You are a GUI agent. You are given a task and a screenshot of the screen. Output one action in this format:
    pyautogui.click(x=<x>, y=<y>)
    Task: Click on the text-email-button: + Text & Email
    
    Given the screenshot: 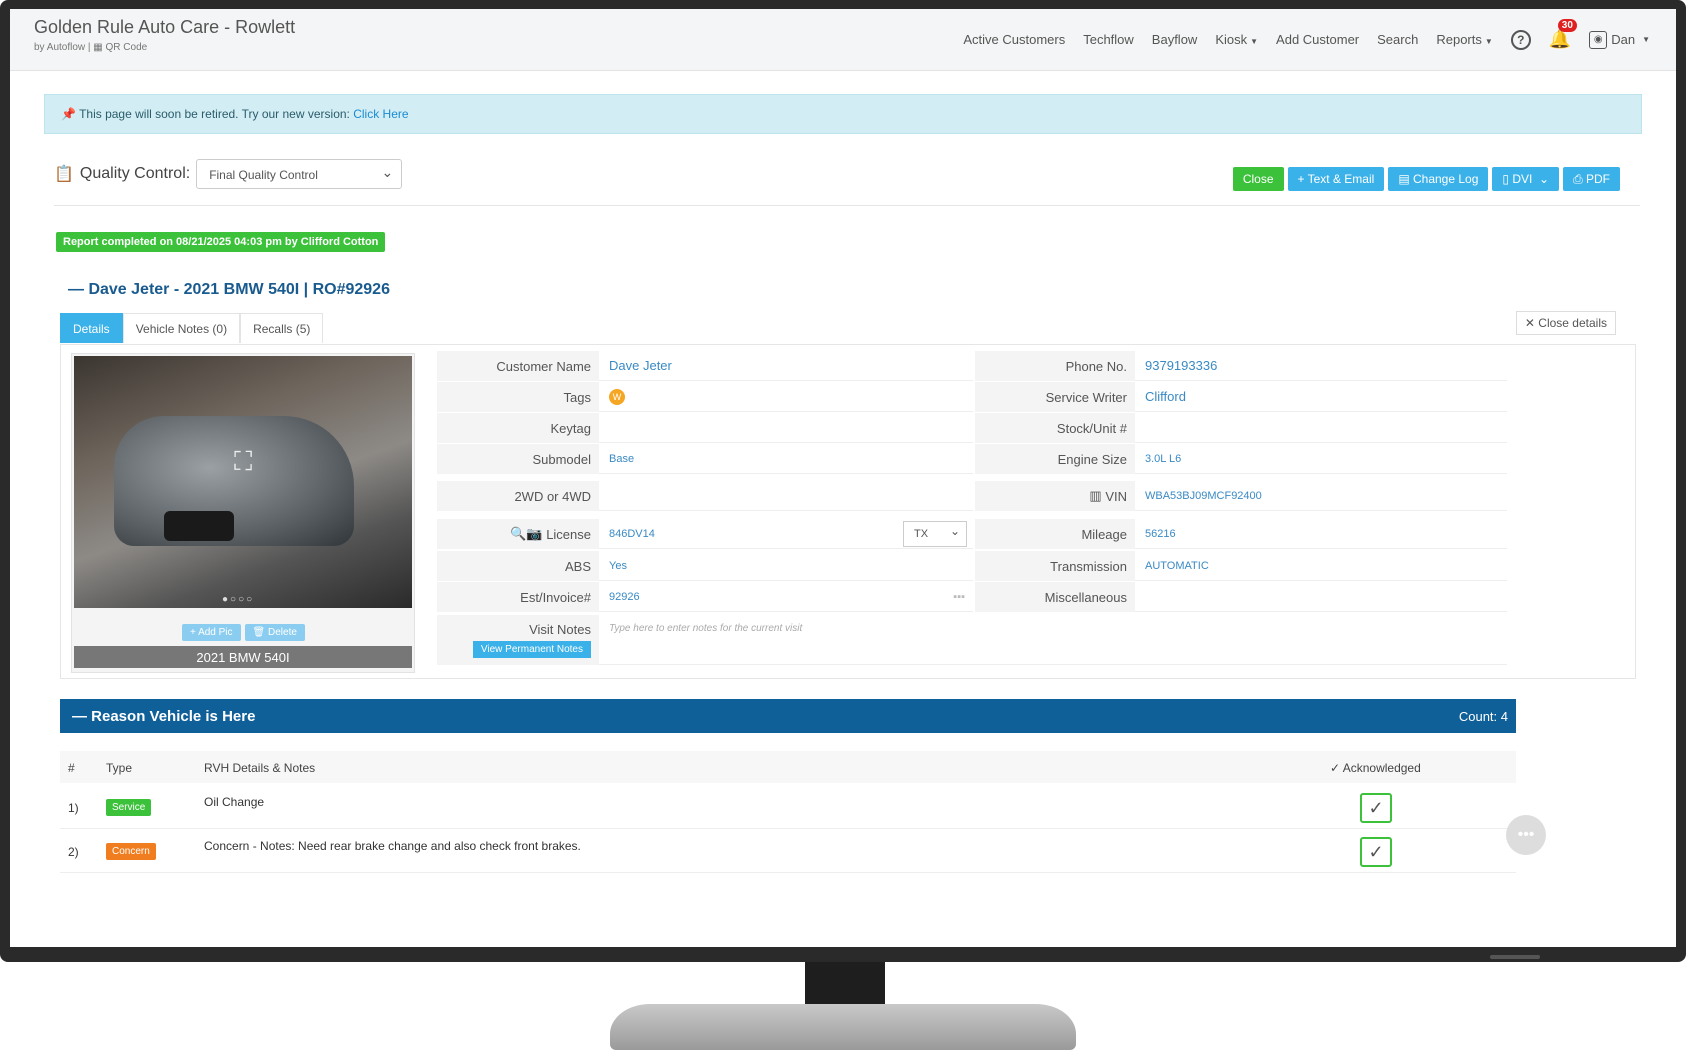 What is the action you would take?
    pyautogui.click(x=1336, y=179)
    